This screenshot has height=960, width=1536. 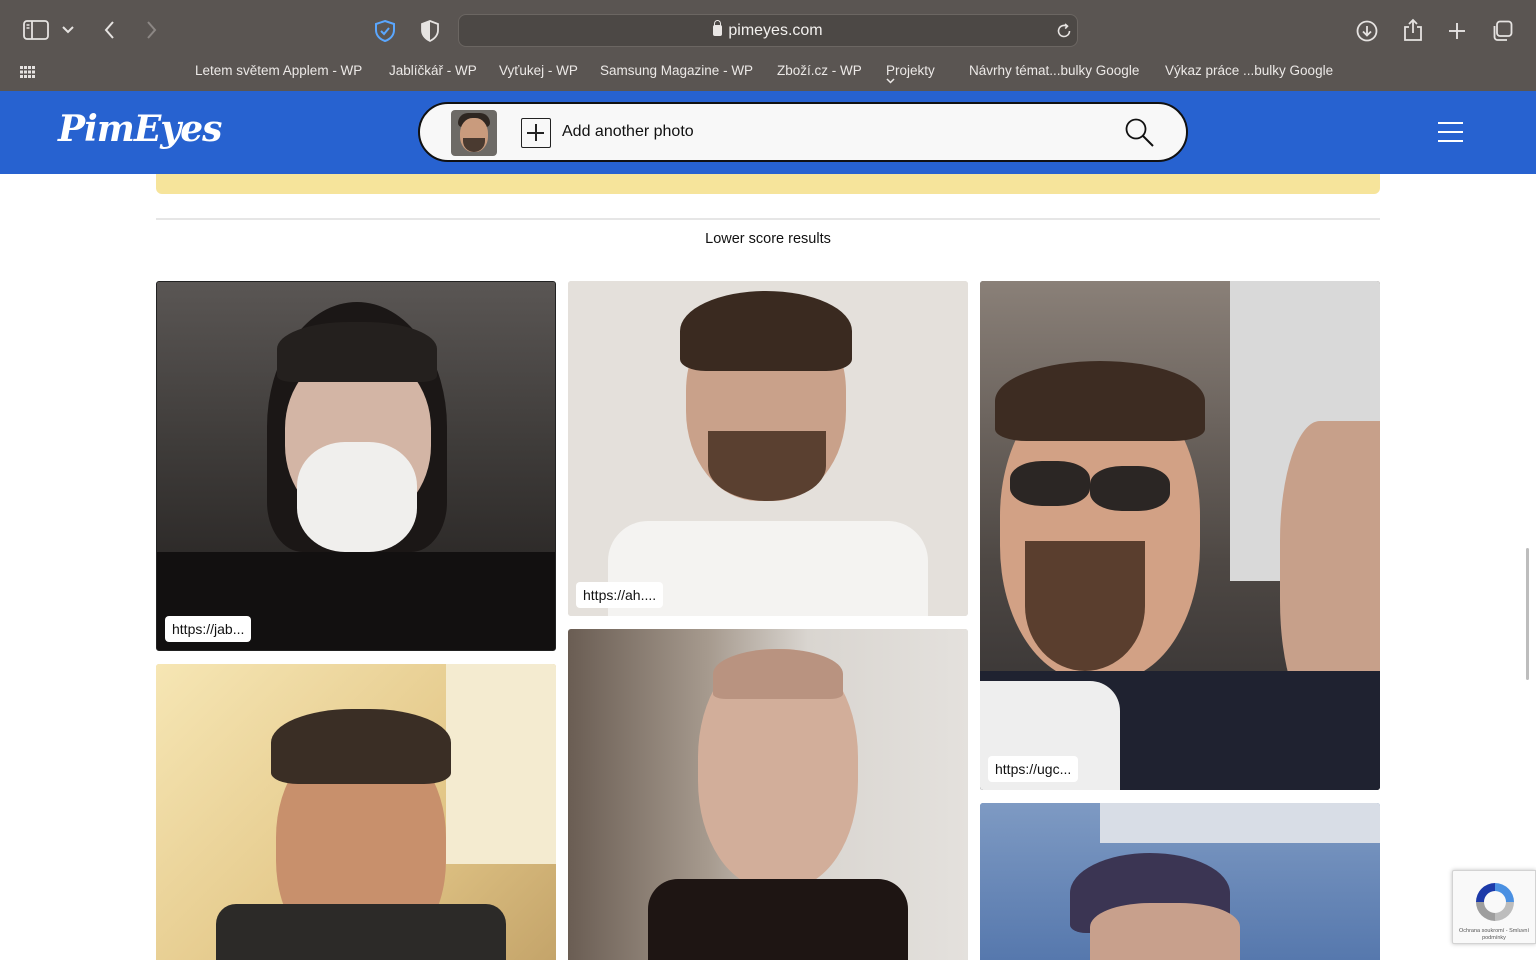 What do you see at coordinates (1413, 30) in the screenshot?
I see `share-icon` at bounding box center [1413, 30].